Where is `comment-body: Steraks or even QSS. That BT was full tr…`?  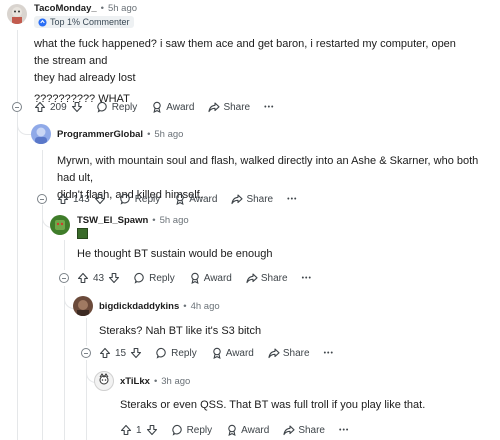 comment-body: Steraks or even QSS. That BT was full tr… is located at coordinates (310, 405).